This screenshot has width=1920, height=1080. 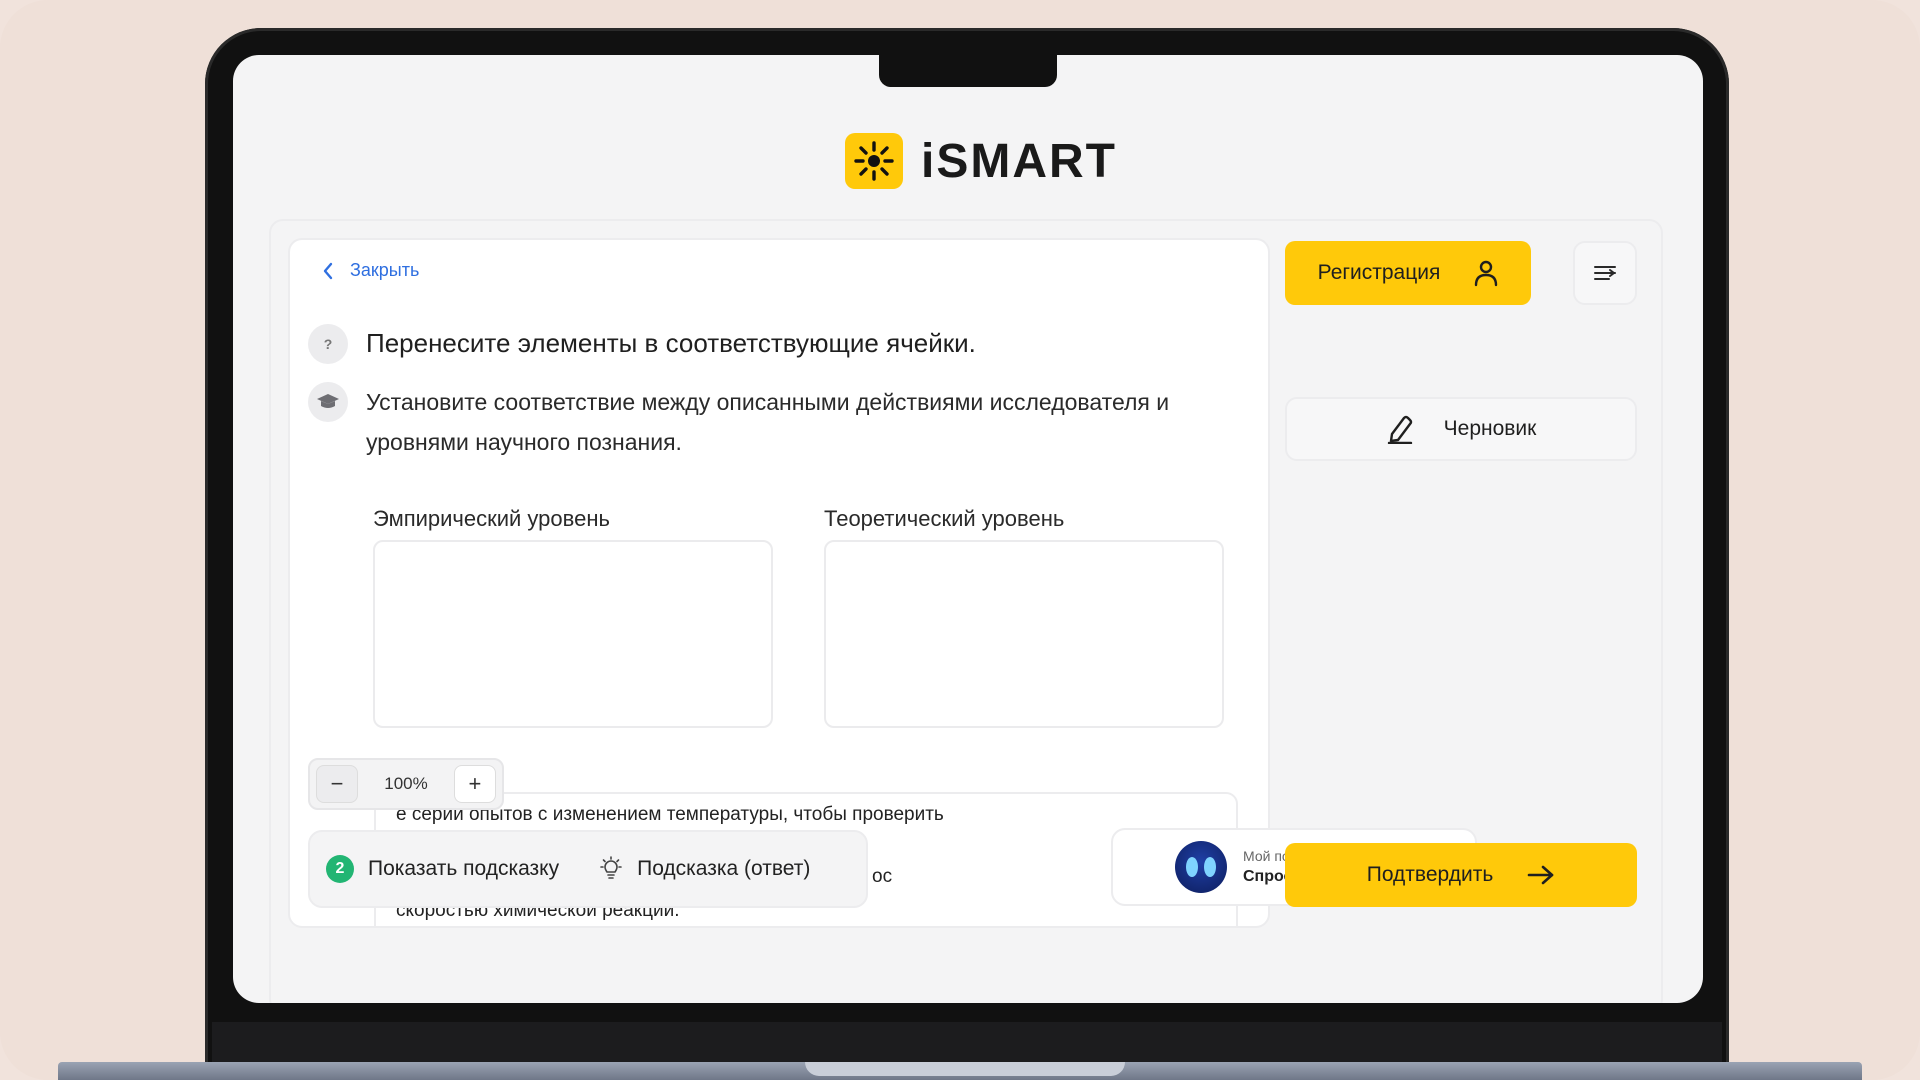 I want to click on draft-label: Черновик, so click(x=1490, y=428).